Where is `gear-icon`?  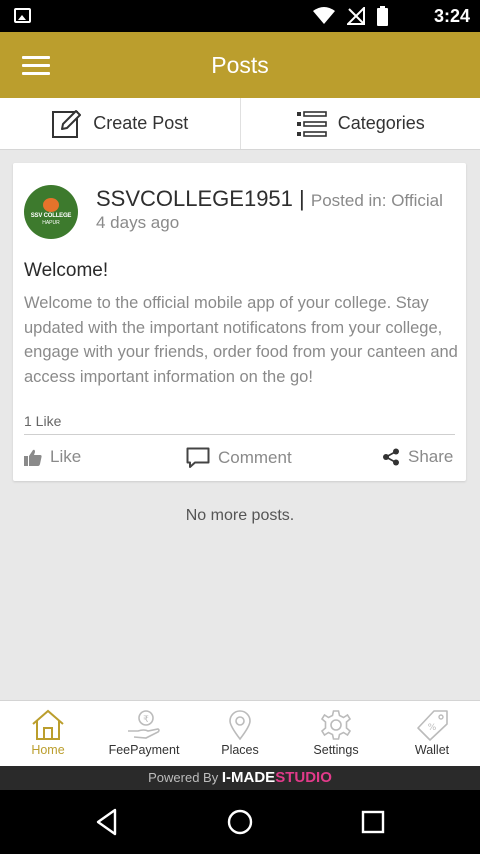
gear-icon is located at coordinates (336, 725).